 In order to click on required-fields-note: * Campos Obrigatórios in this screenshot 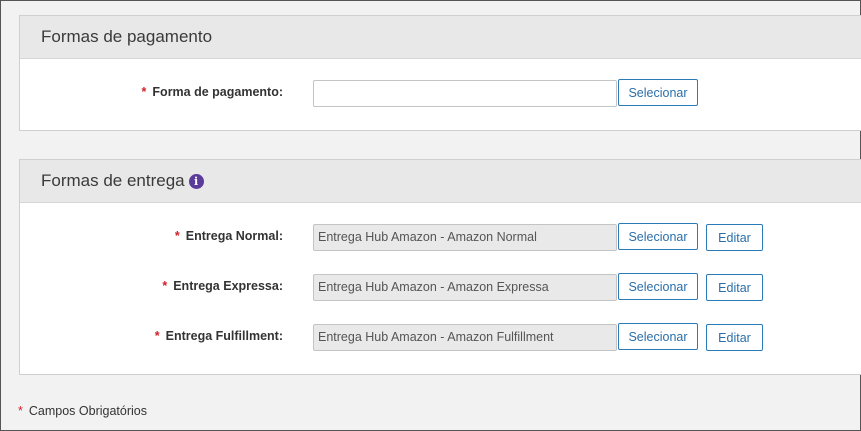, I will do `click(82, 411)`.